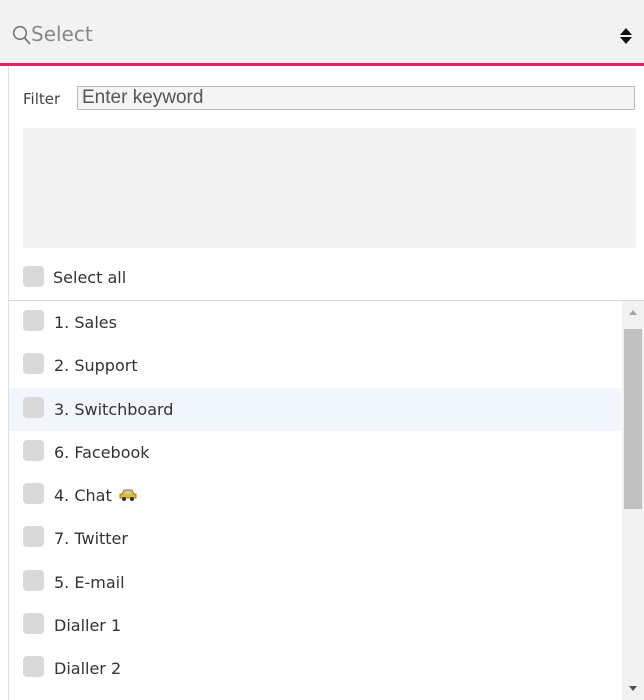 Image resolution: width=644 pixels, height=700 pixels. I want to click on scroll-up-arrow-icon, so click(633, 313).